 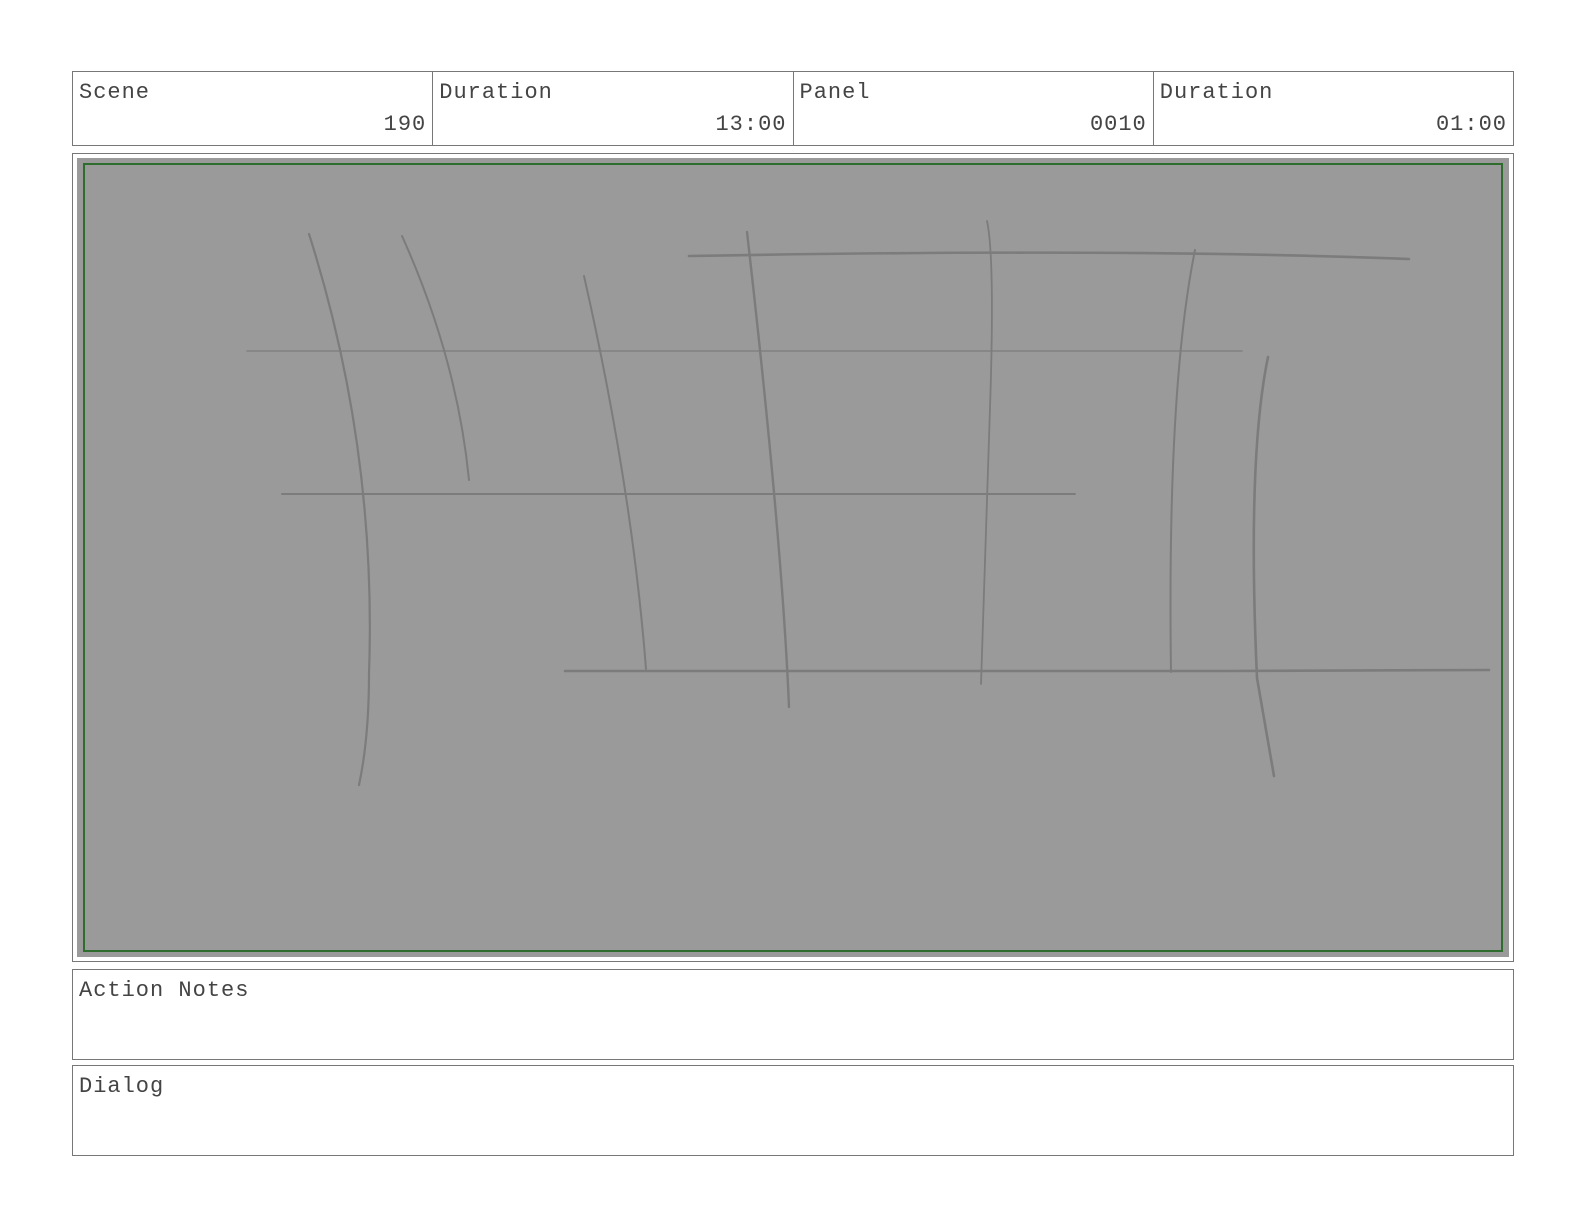 What do you see at coordinates (793, 1014) in the screenshot?
I see `action-notes-box: Action Notes` at bounding box center [793, 1014].